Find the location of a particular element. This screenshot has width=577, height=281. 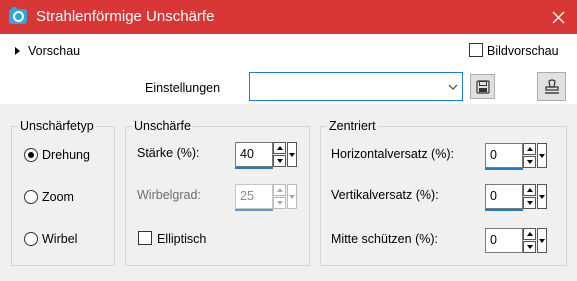

close-button is located at coordinates (558, 17).